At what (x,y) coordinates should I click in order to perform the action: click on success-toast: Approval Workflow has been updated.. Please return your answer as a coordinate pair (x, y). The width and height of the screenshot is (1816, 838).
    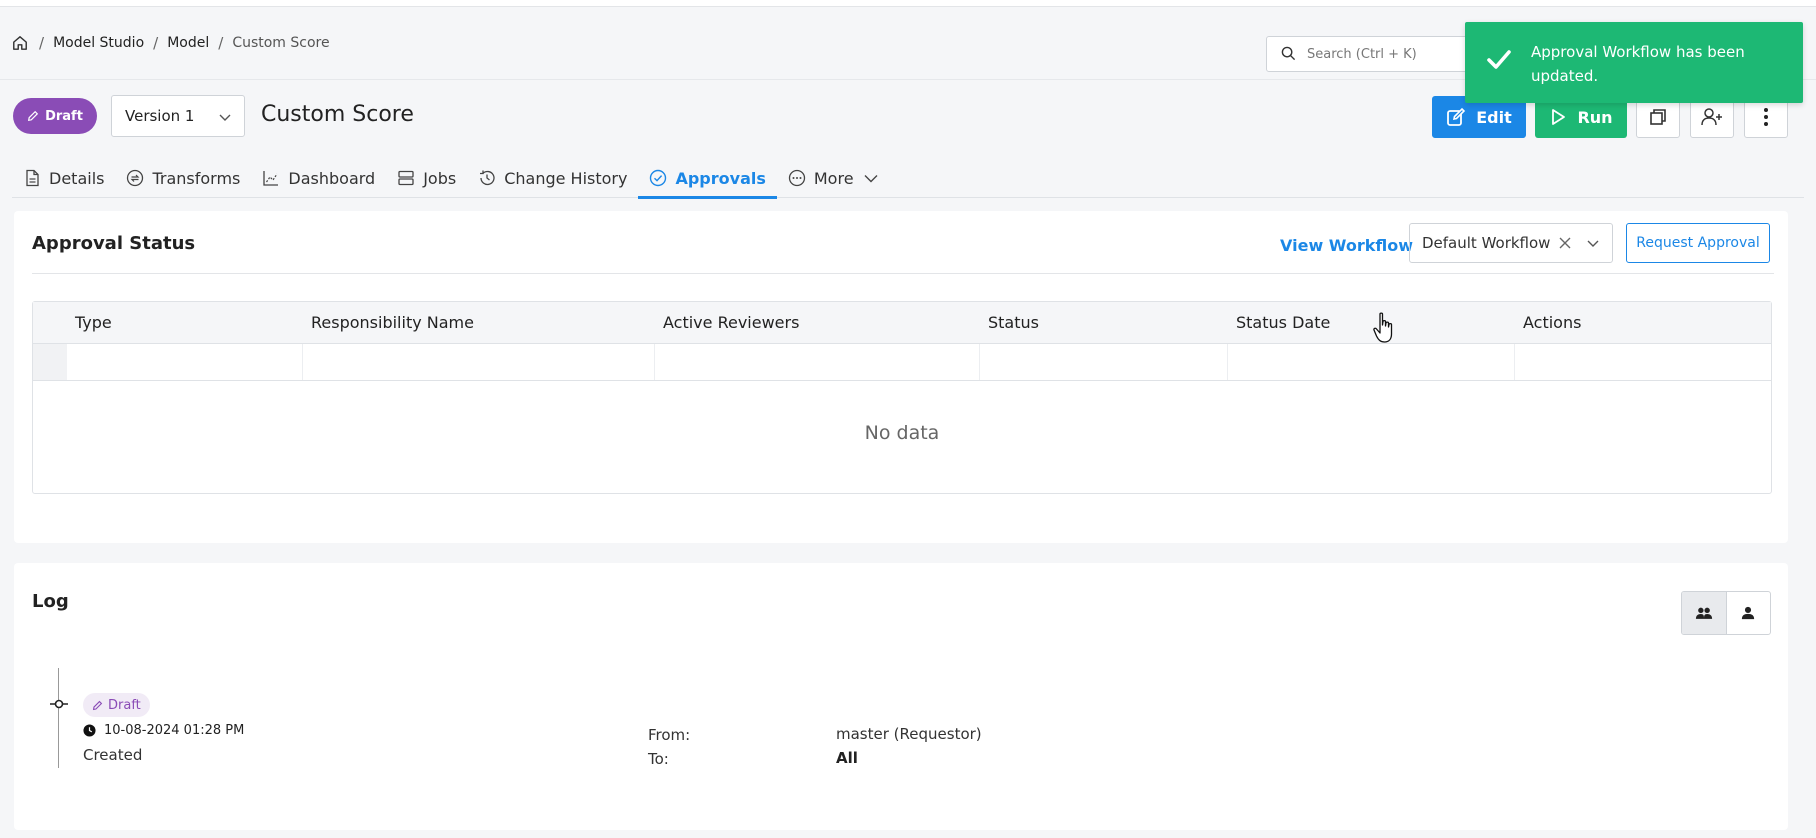
    Looking at the image, I should click on (1634, 62).